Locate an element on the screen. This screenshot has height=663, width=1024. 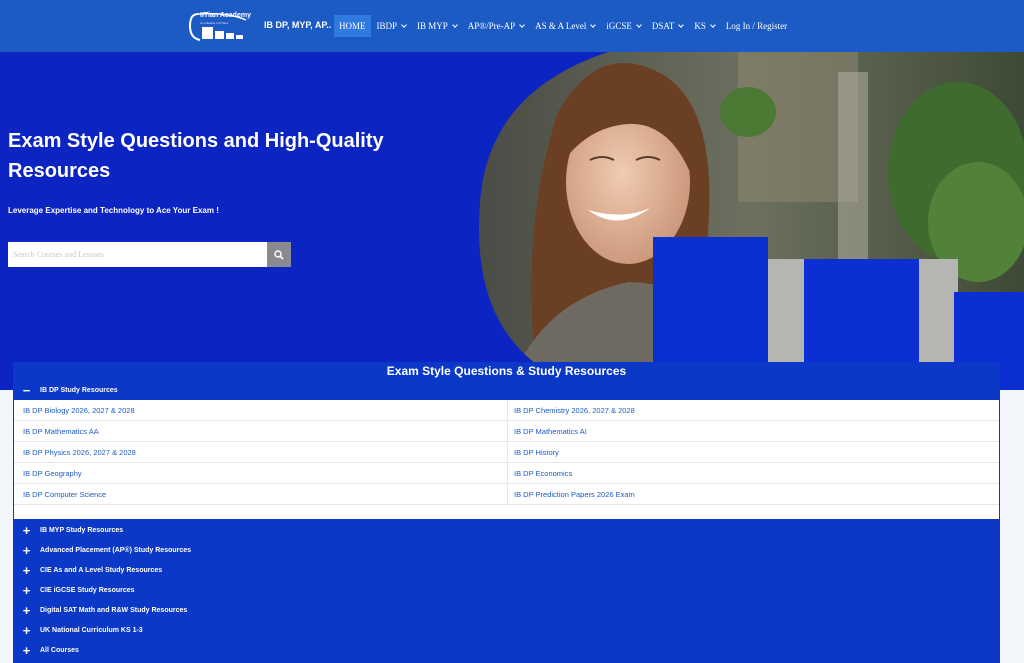
menu-ibdp: IBDP is located at coordinates (392, 26).